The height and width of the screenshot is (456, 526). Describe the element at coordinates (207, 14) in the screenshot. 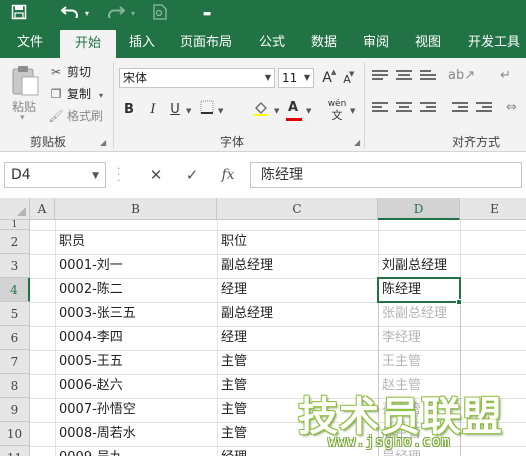

I see `customize-qat-icon: ▬` at that location.